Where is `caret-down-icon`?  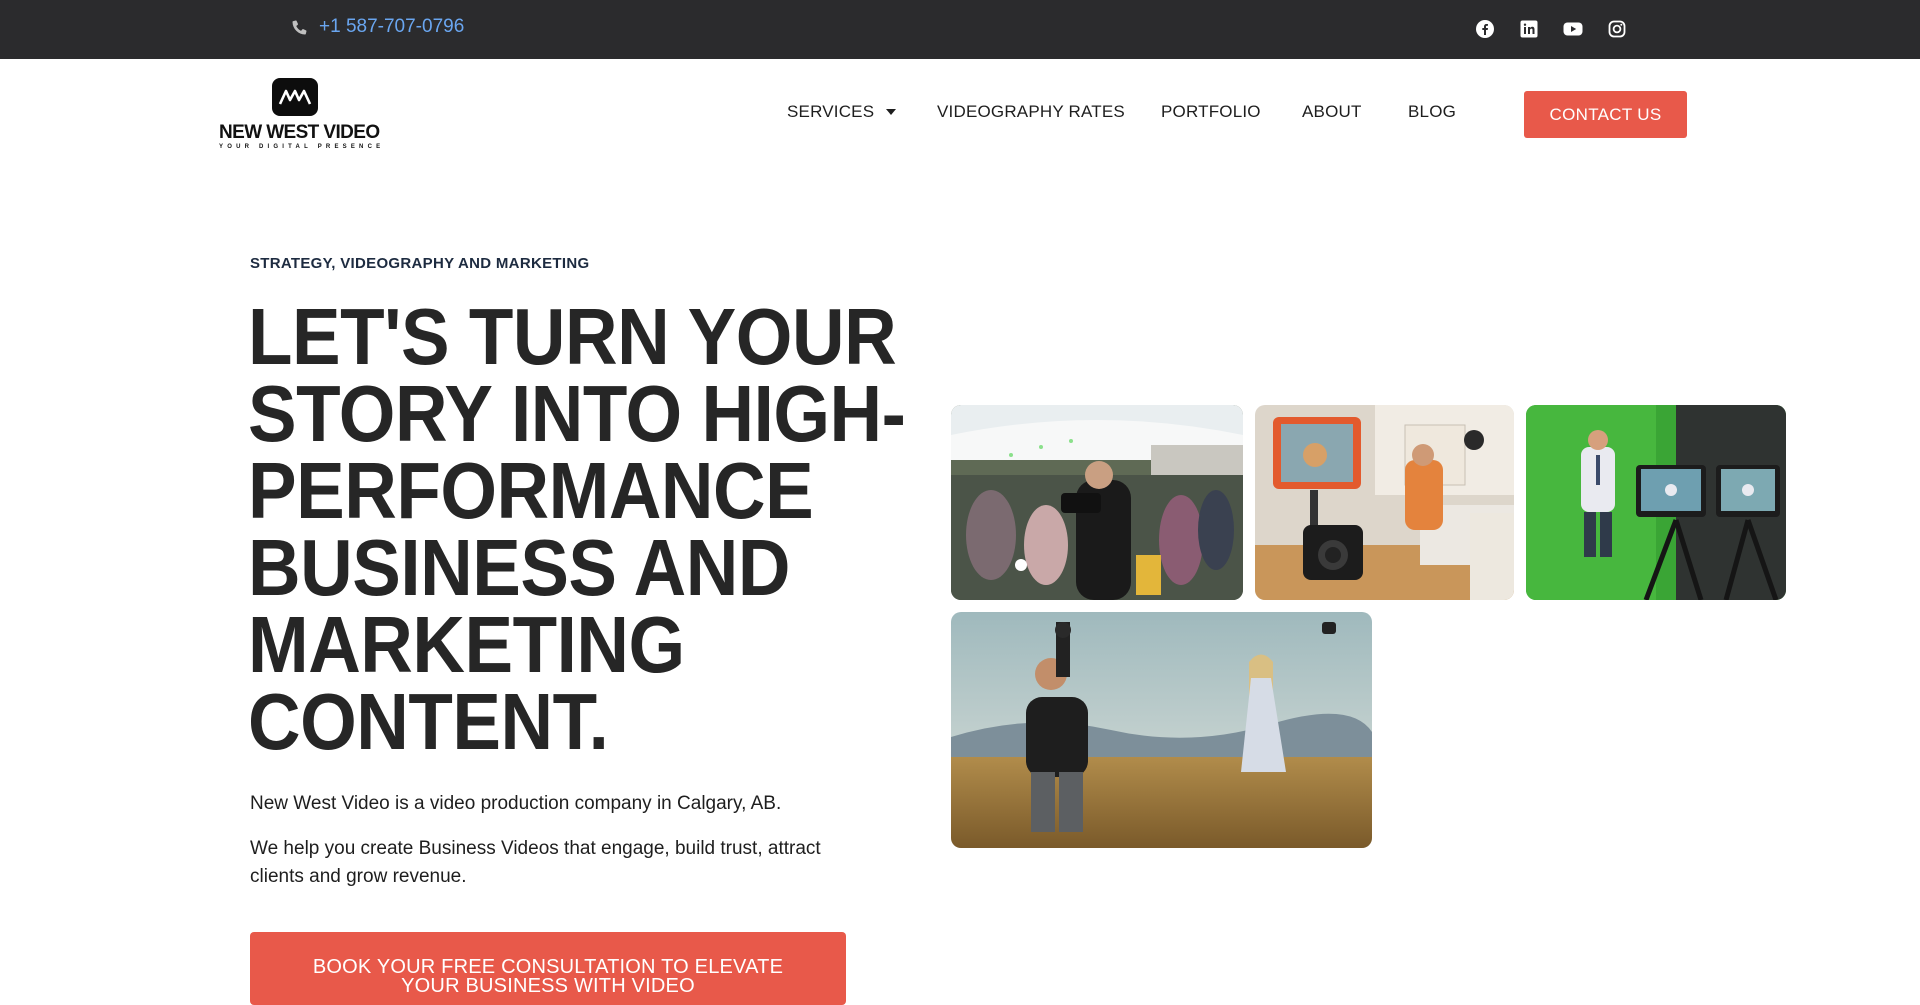
caret-down-icon is located at coordinates (891, 111).